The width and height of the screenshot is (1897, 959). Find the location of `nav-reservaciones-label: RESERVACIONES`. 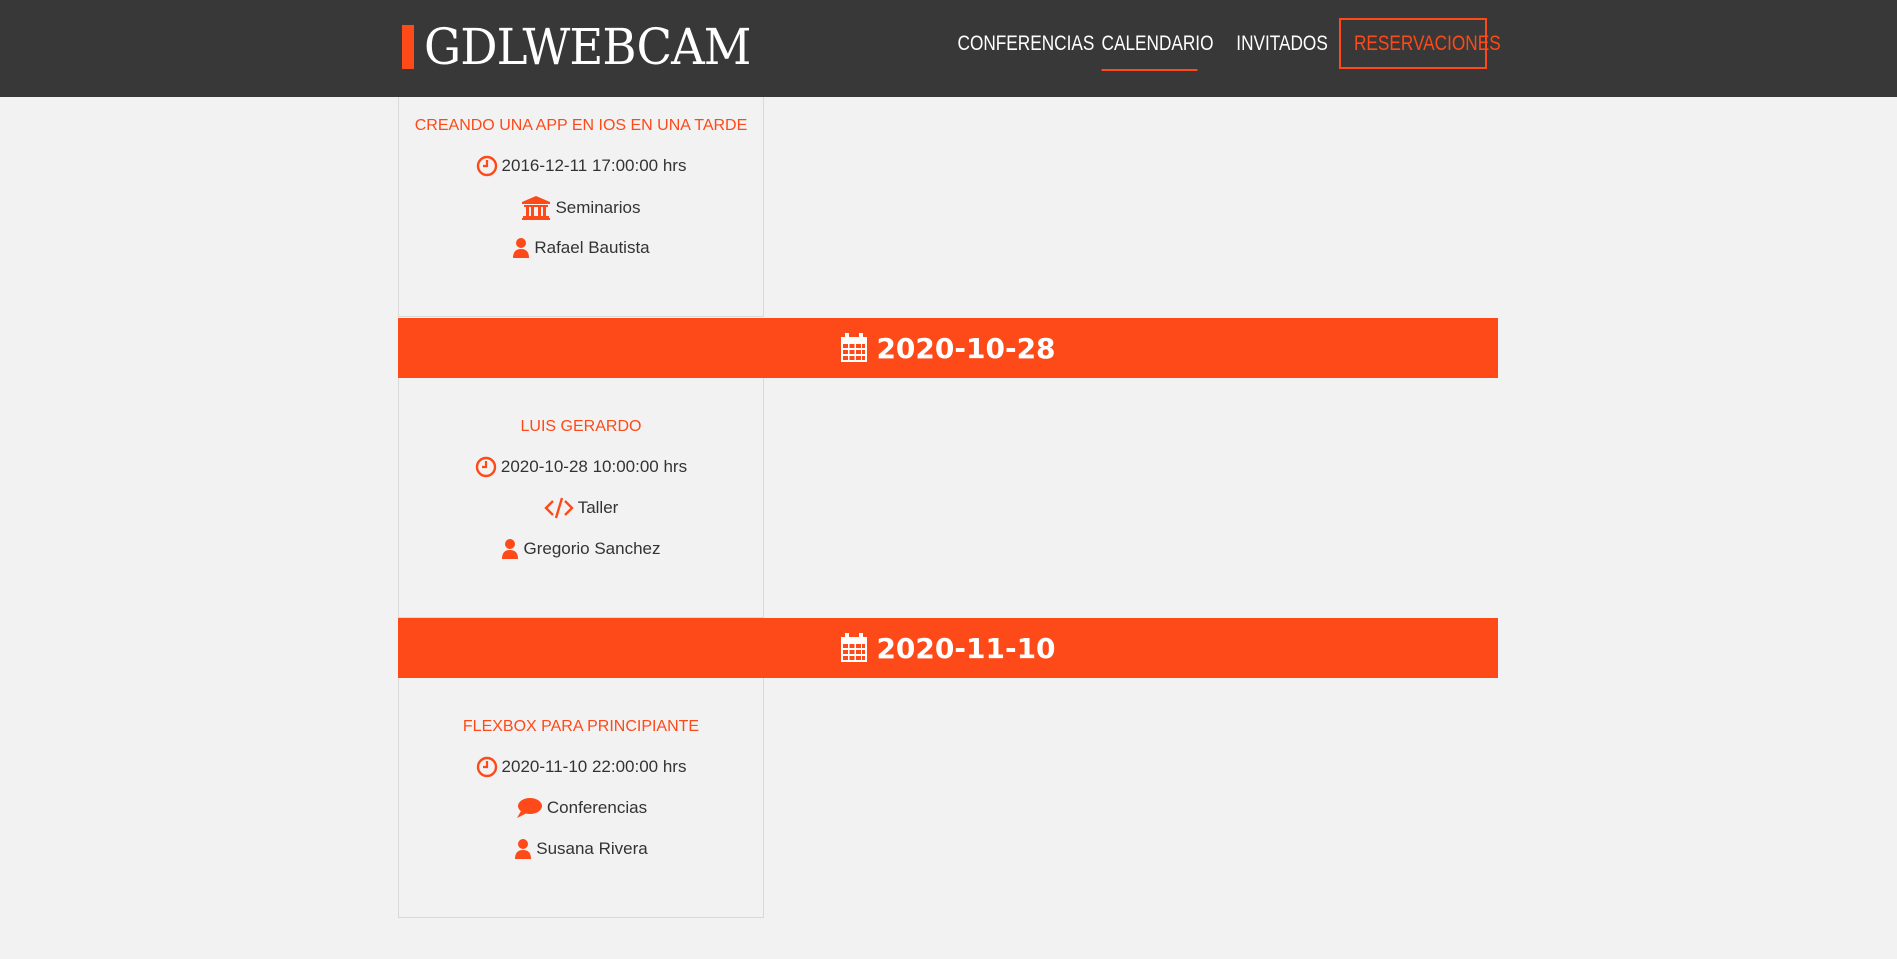

nav-reservaciones-label: RESERVACIONES is located at coordinates (1427, 43).